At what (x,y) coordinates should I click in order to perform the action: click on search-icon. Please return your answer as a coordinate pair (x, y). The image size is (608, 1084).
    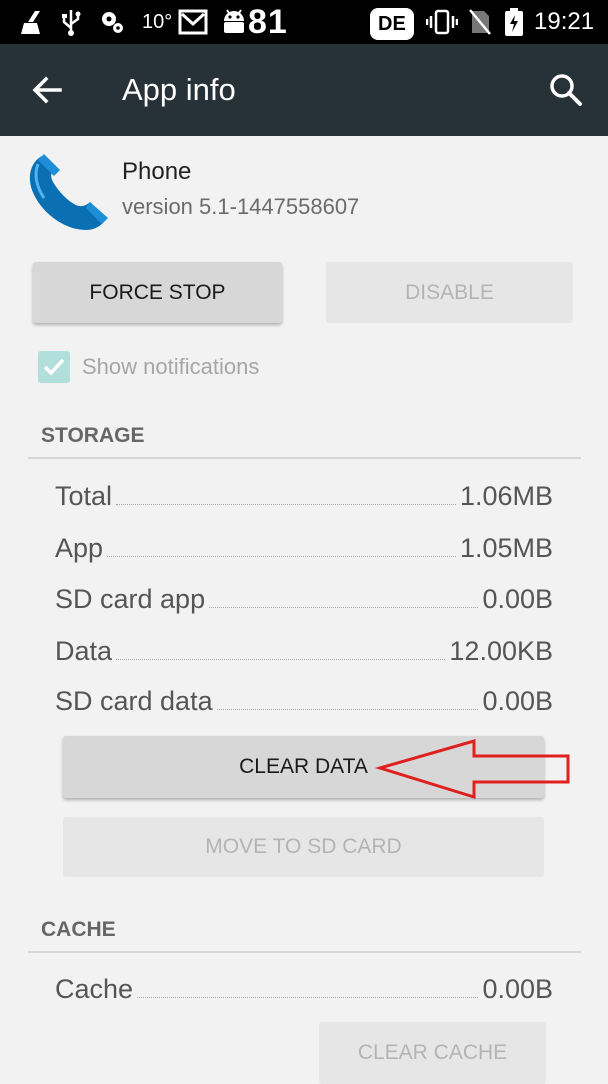
    Looking at the image, I should click on (566, 90).